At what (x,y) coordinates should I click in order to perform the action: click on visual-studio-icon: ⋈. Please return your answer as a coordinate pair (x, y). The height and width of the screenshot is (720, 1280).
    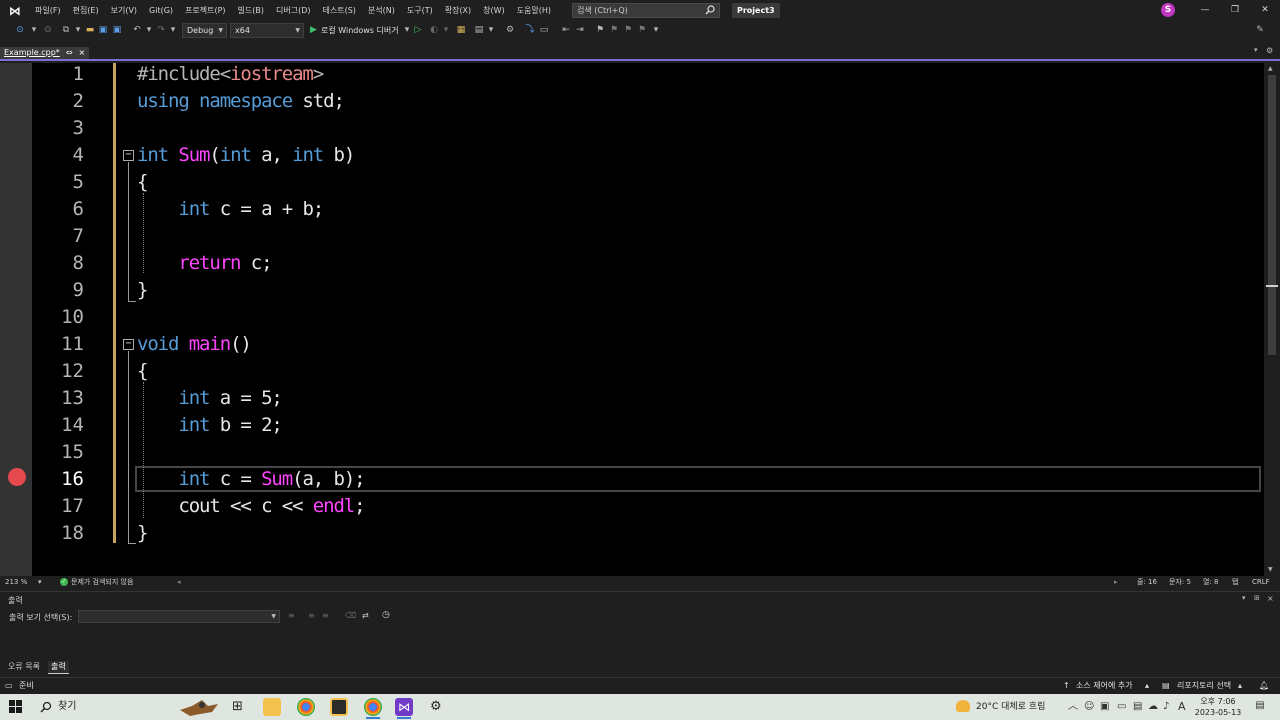
    Looking at the image, I should click on (404, 707).